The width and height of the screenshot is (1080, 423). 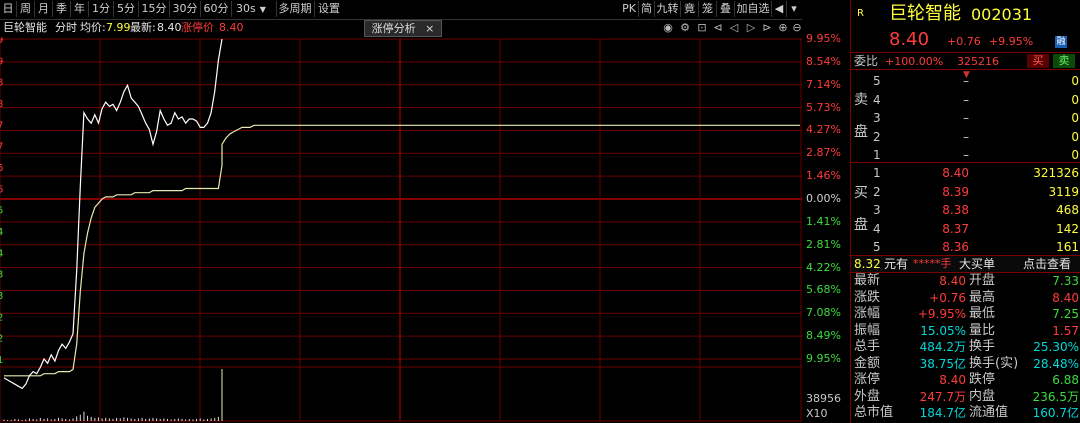 I want to click on add-favorite-button: 加自选, so click(x=753, y=9).